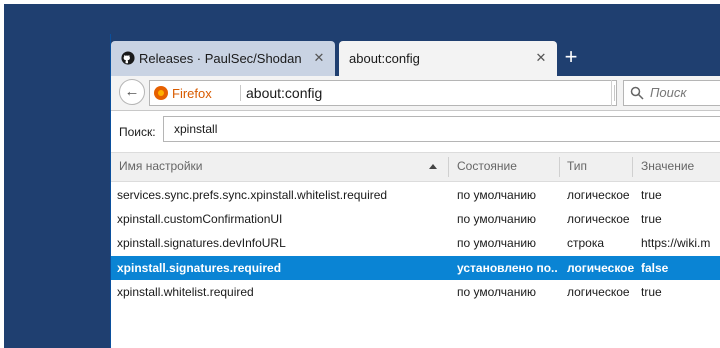 The width and height of the screenshot is (720, 348). Describe the element at coordinates (137, 132) in the screenshot. I see `filter-label: Поиск:` at that location.